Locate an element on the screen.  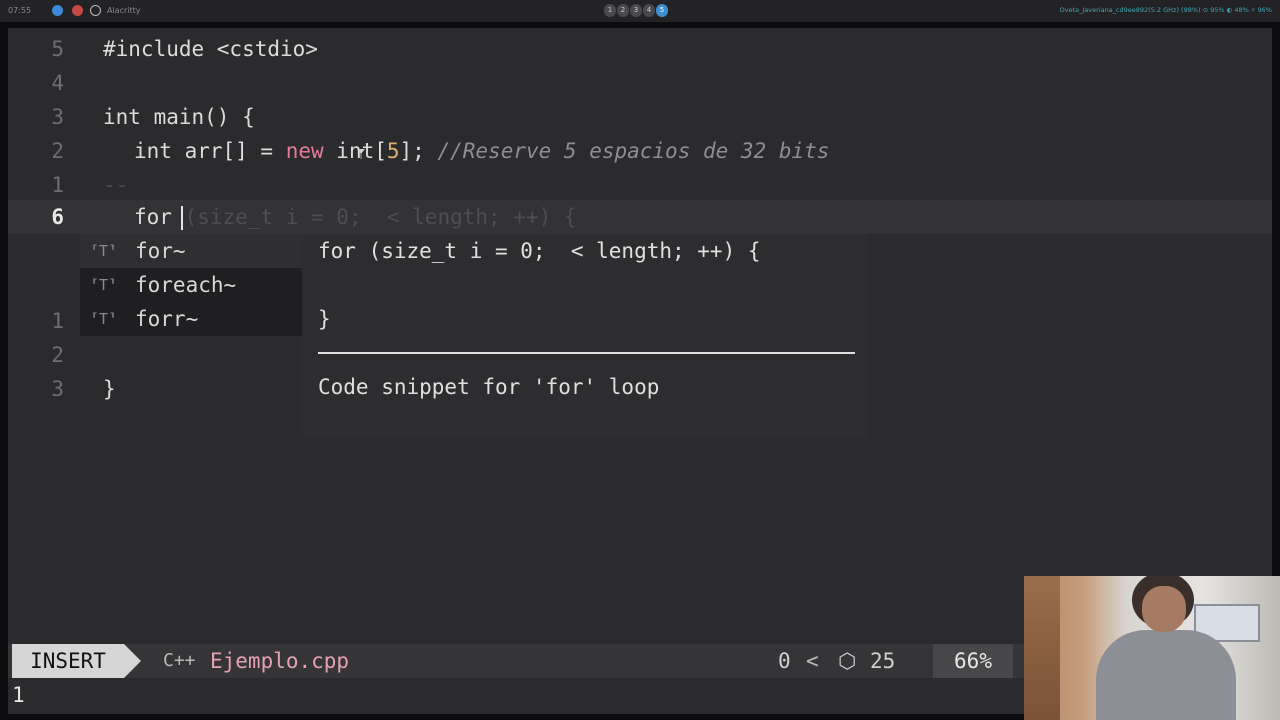
lsp-count: 25 is located at coordinates (883, 661).